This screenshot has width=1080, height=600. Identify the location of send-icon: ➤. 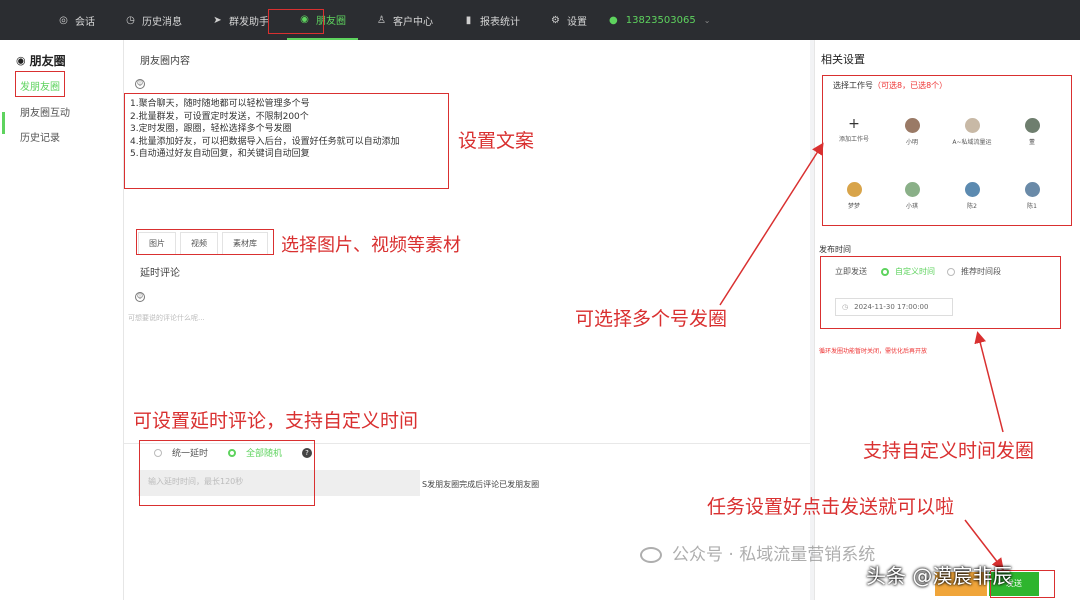
(217, 20).